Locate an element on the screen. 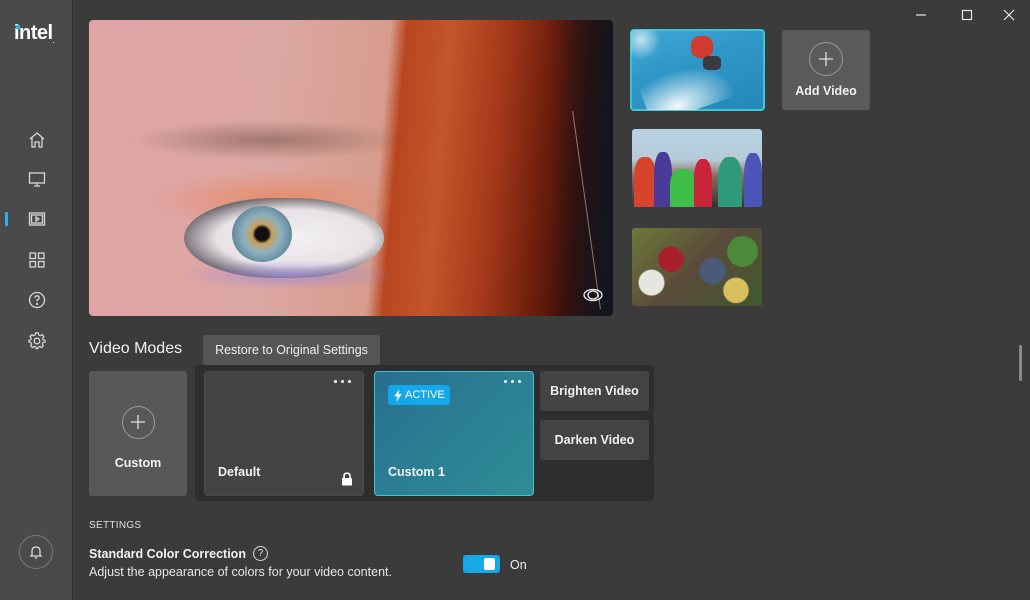 The image size is (1030, 600). sidebar-item-apps is located at coordinates (37, 260).